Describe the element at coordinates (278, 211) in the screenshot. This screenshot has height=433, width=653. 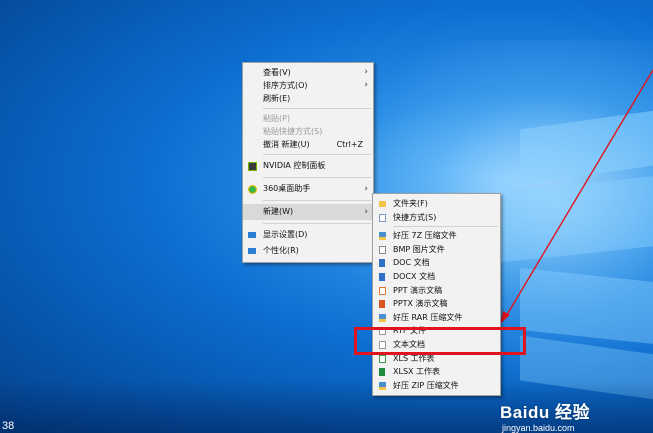
I see `menu-item-label: 新建(W)` at that location.